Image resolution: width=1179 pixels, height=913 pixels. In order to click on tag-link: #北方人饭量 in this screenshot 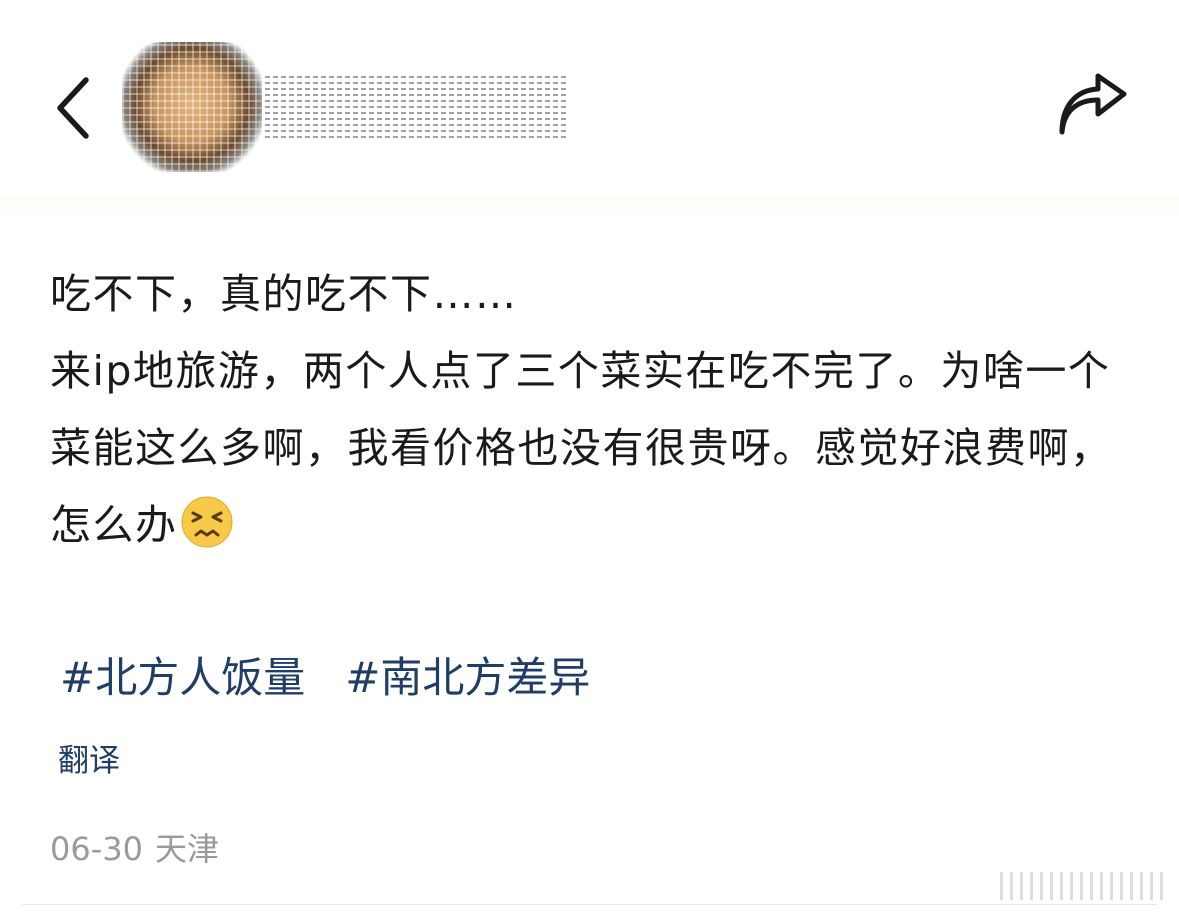, I will do `click(182, 678)`.